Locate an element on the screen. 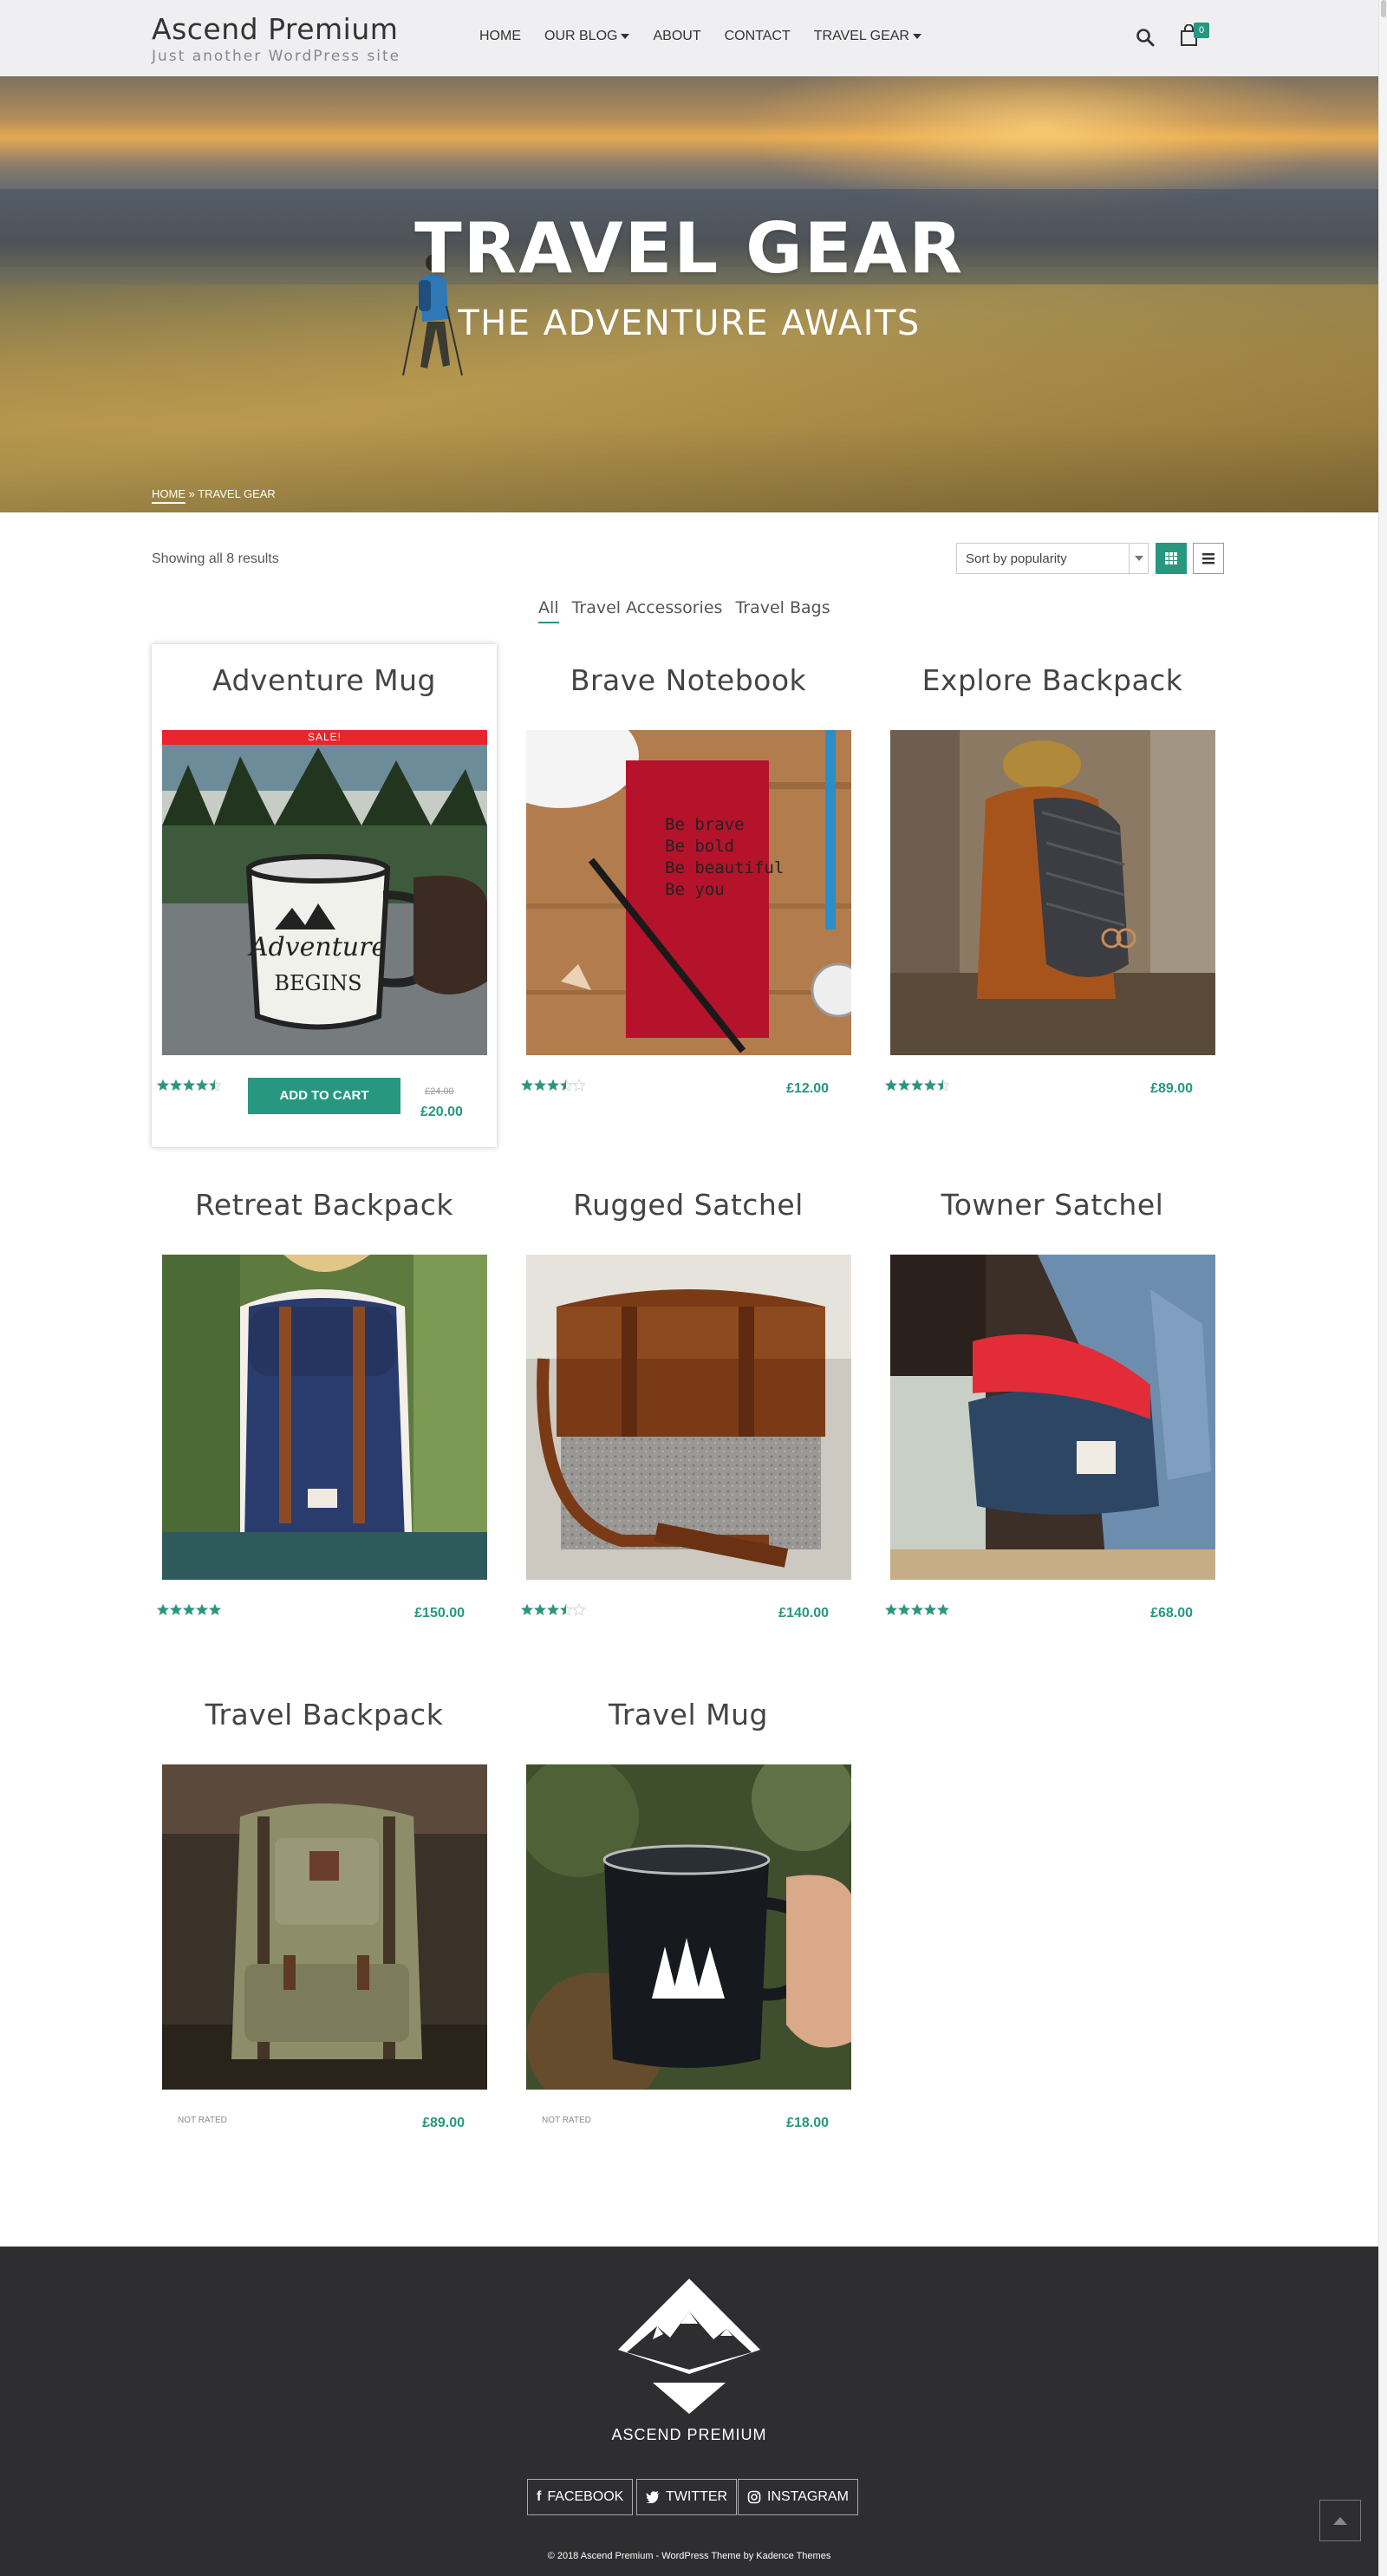  product-card: Retreat Backpack £150.00 is located at coordinates (324, 1421).